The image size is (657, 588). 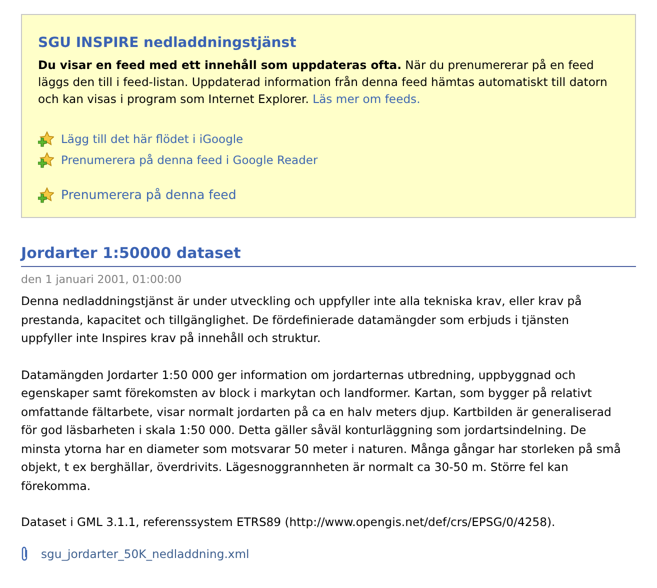 What do you see at coordinates (328, 255) in the screenshot?
I see `entry-title: Jordarter 1:50000 dataset` at bounding box center [328, 255].